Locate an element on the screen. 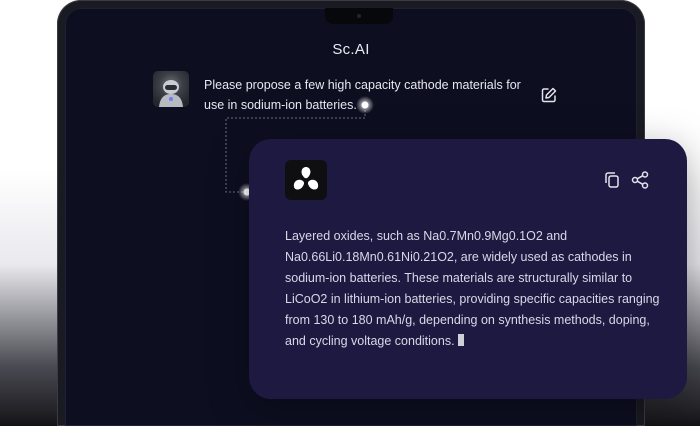  assistant-logo is located at coordinates (306, 180).